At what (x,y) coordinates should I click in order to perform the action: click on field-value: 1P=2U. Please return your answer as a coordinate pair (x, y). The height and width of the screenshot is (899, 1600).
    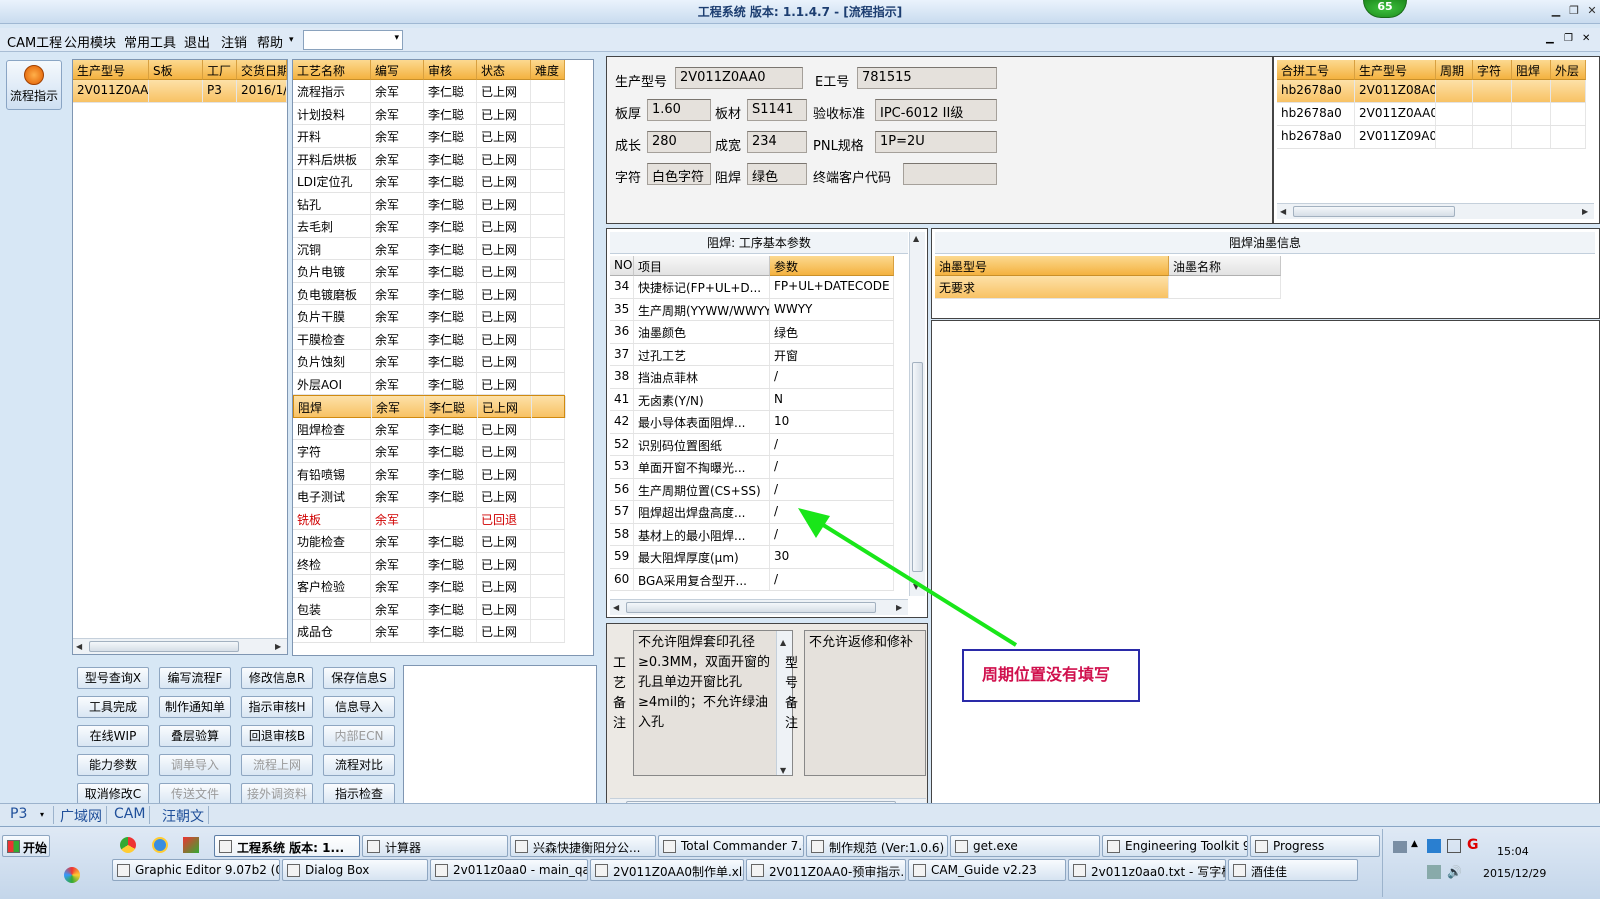
    Looking at the image, I should click on (936, 142).